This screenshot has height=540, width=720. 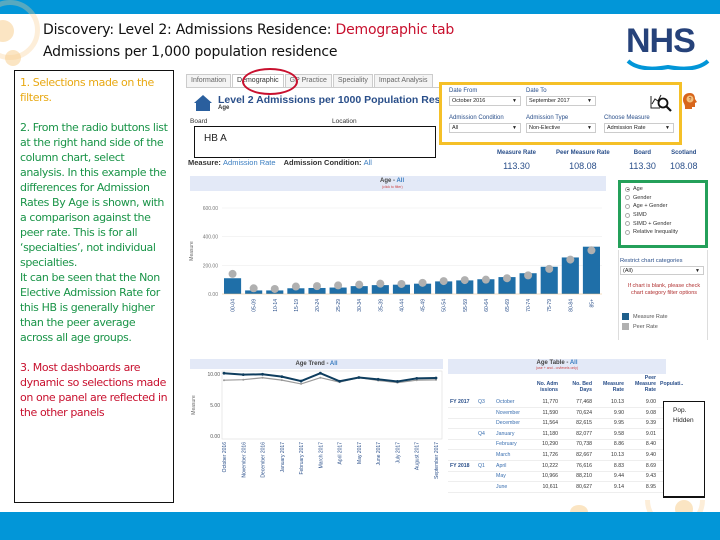 I want to click on measure-rate-cell: 10.13, so click(x=617, y=455).